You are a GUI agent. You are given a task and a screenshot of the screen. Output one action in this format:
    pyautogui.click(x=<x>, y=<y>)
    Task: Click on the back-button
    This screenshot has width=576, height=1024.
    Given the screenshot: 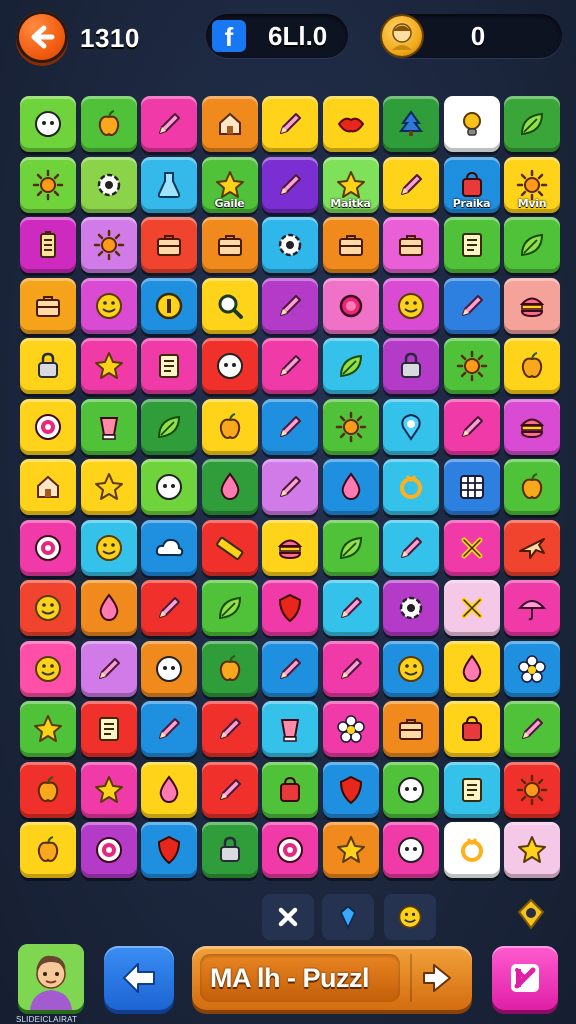 What is the action you would take?
    pyautogui.click(x=42, y=37)
    